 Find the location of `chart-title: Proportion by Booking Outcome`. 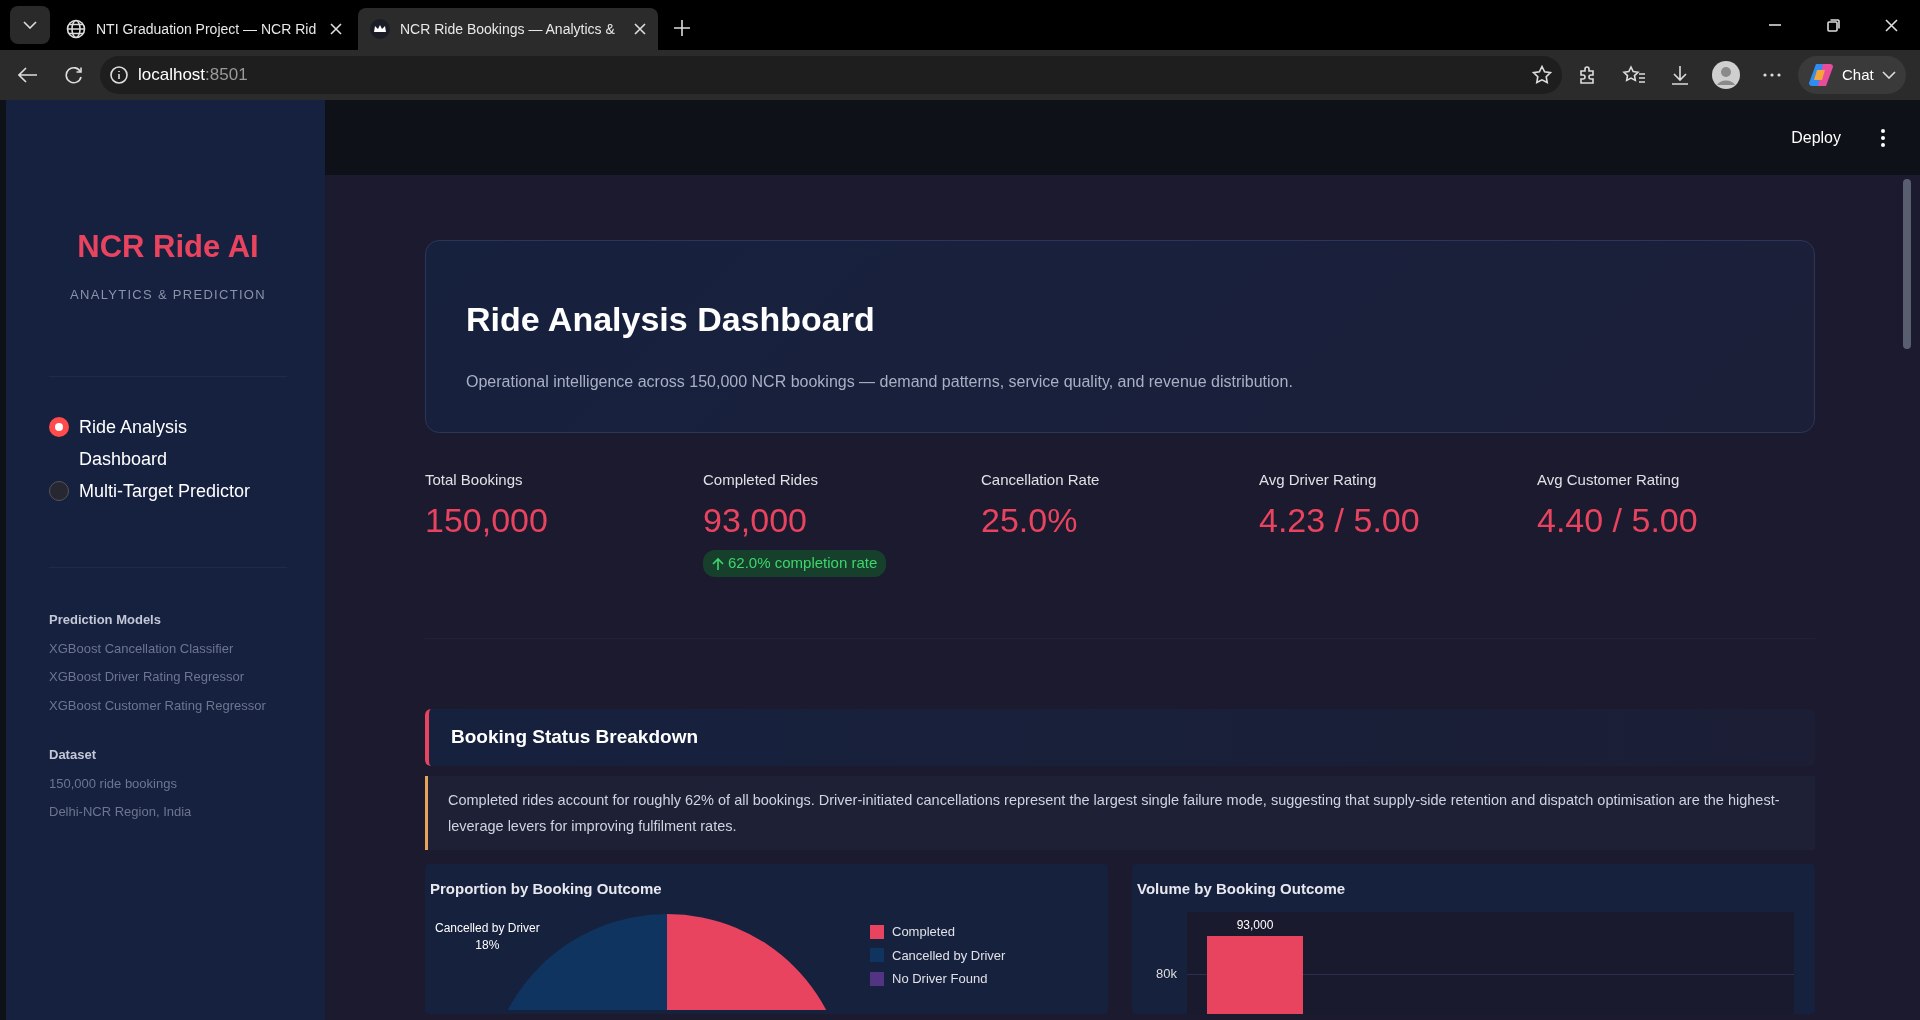

chart-title: Proportion by Booking Outcome is located at coordinates (546, 888).